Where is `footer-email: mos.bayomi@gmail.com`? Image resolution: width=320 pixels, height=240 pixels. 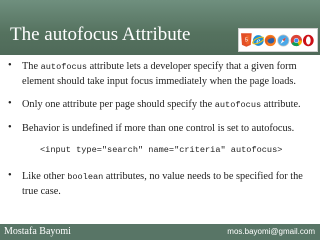
footer-email: mos.bayomi@gmail.com is located at coordinates (271, 231).